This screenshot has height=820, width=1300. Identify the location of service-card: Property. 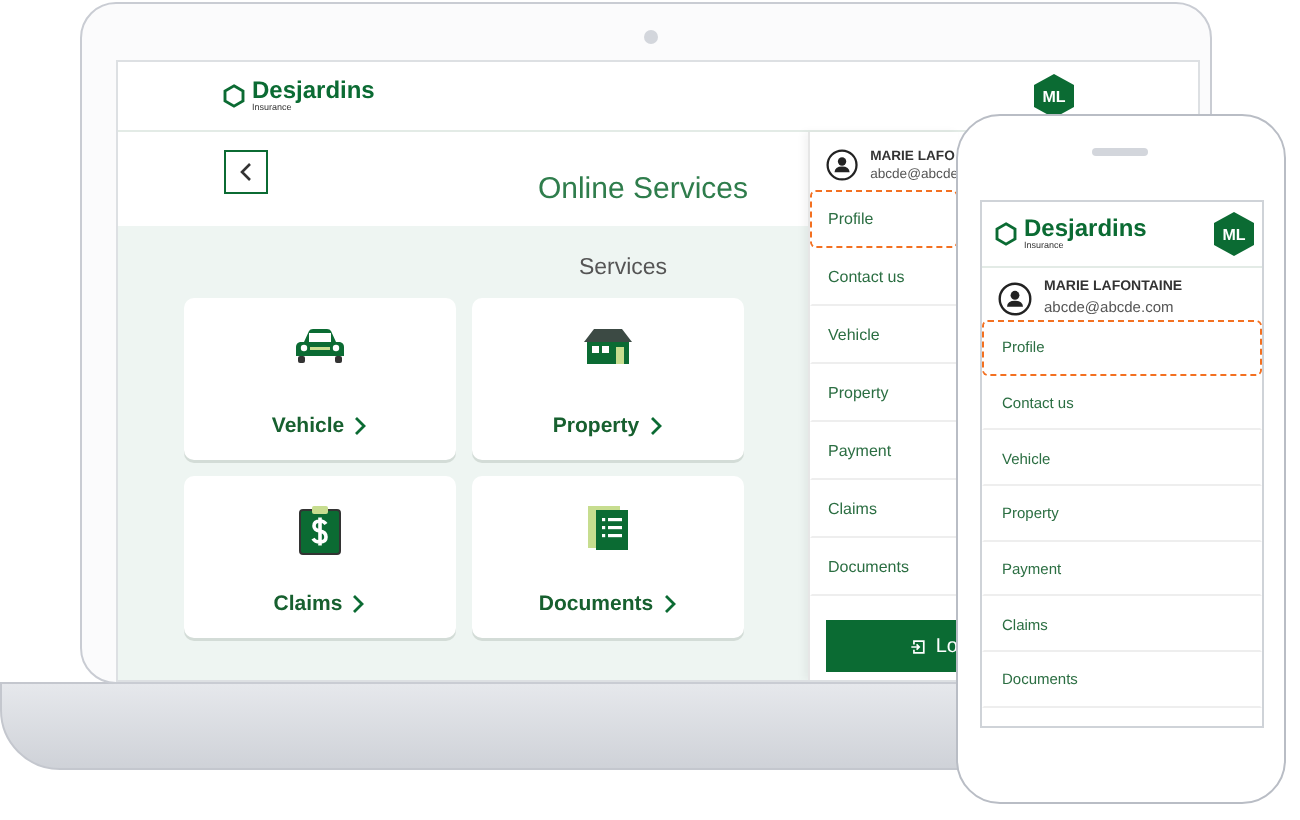
(607, 379).